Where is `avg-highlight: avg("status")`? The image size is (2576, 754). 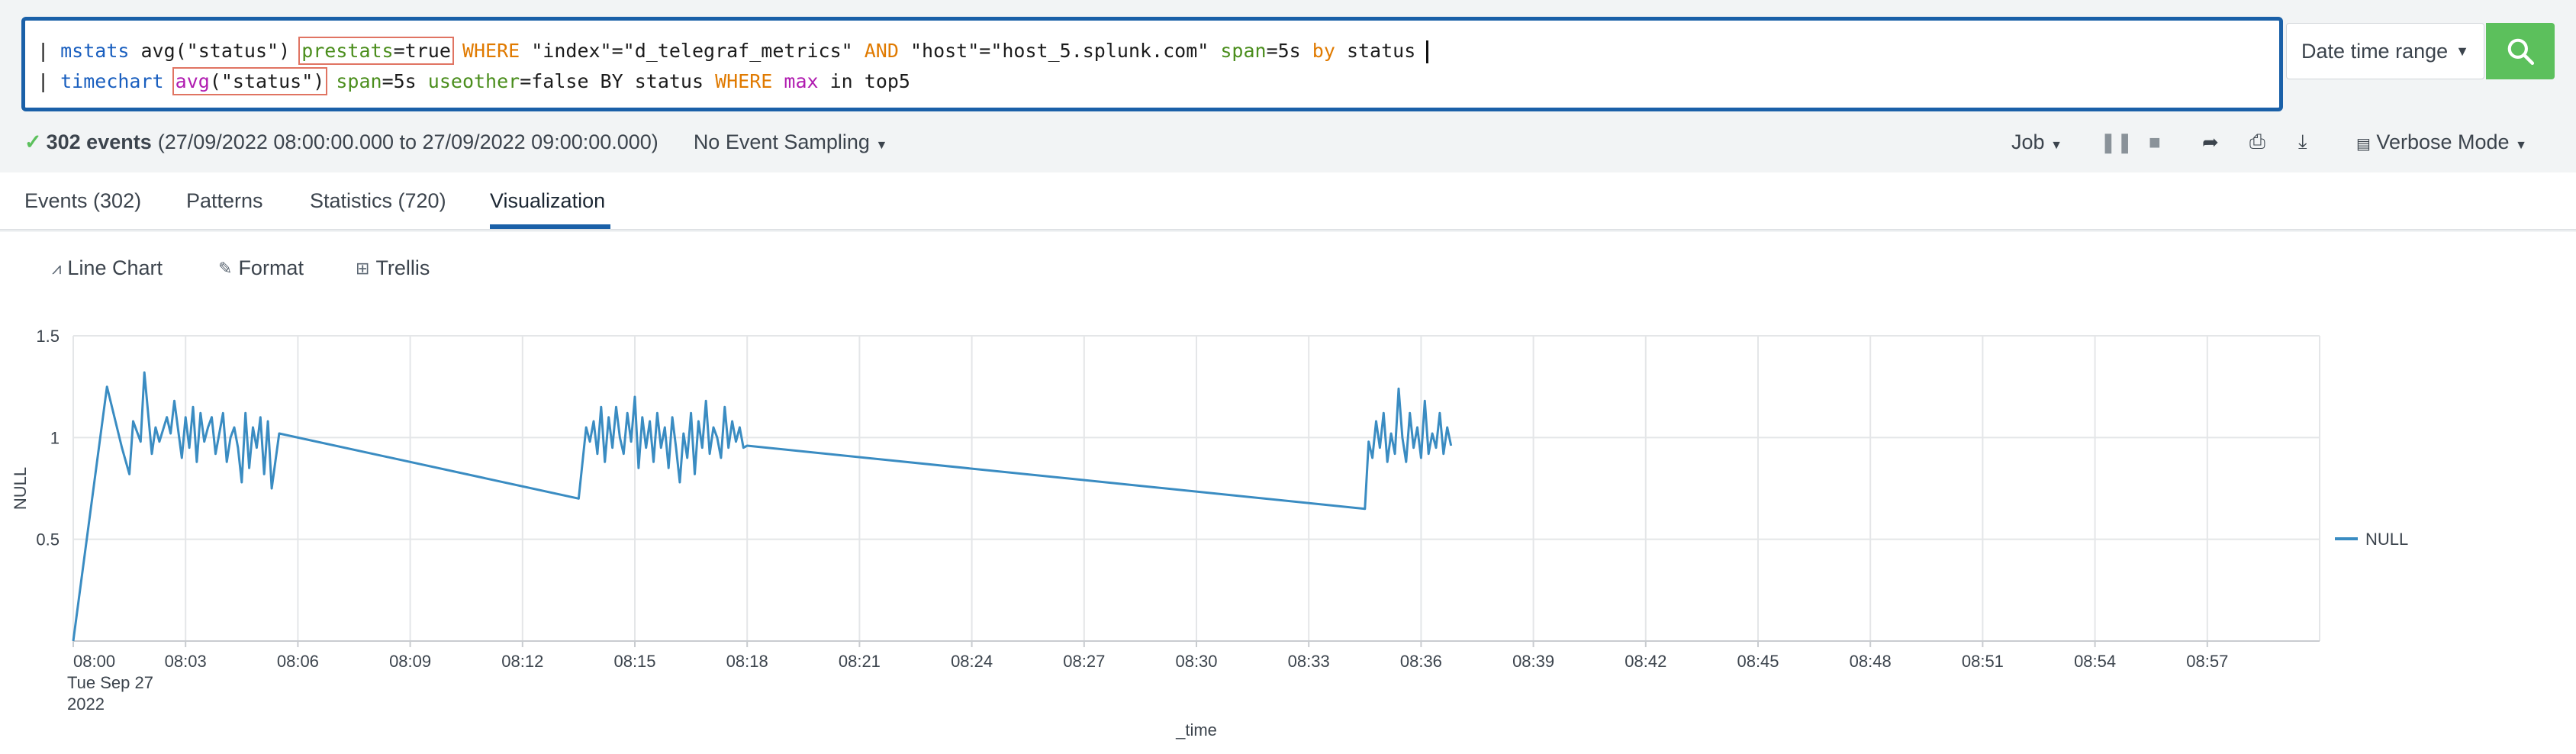 avg-highlight: avg("status") is located at coordinates (250, 81).